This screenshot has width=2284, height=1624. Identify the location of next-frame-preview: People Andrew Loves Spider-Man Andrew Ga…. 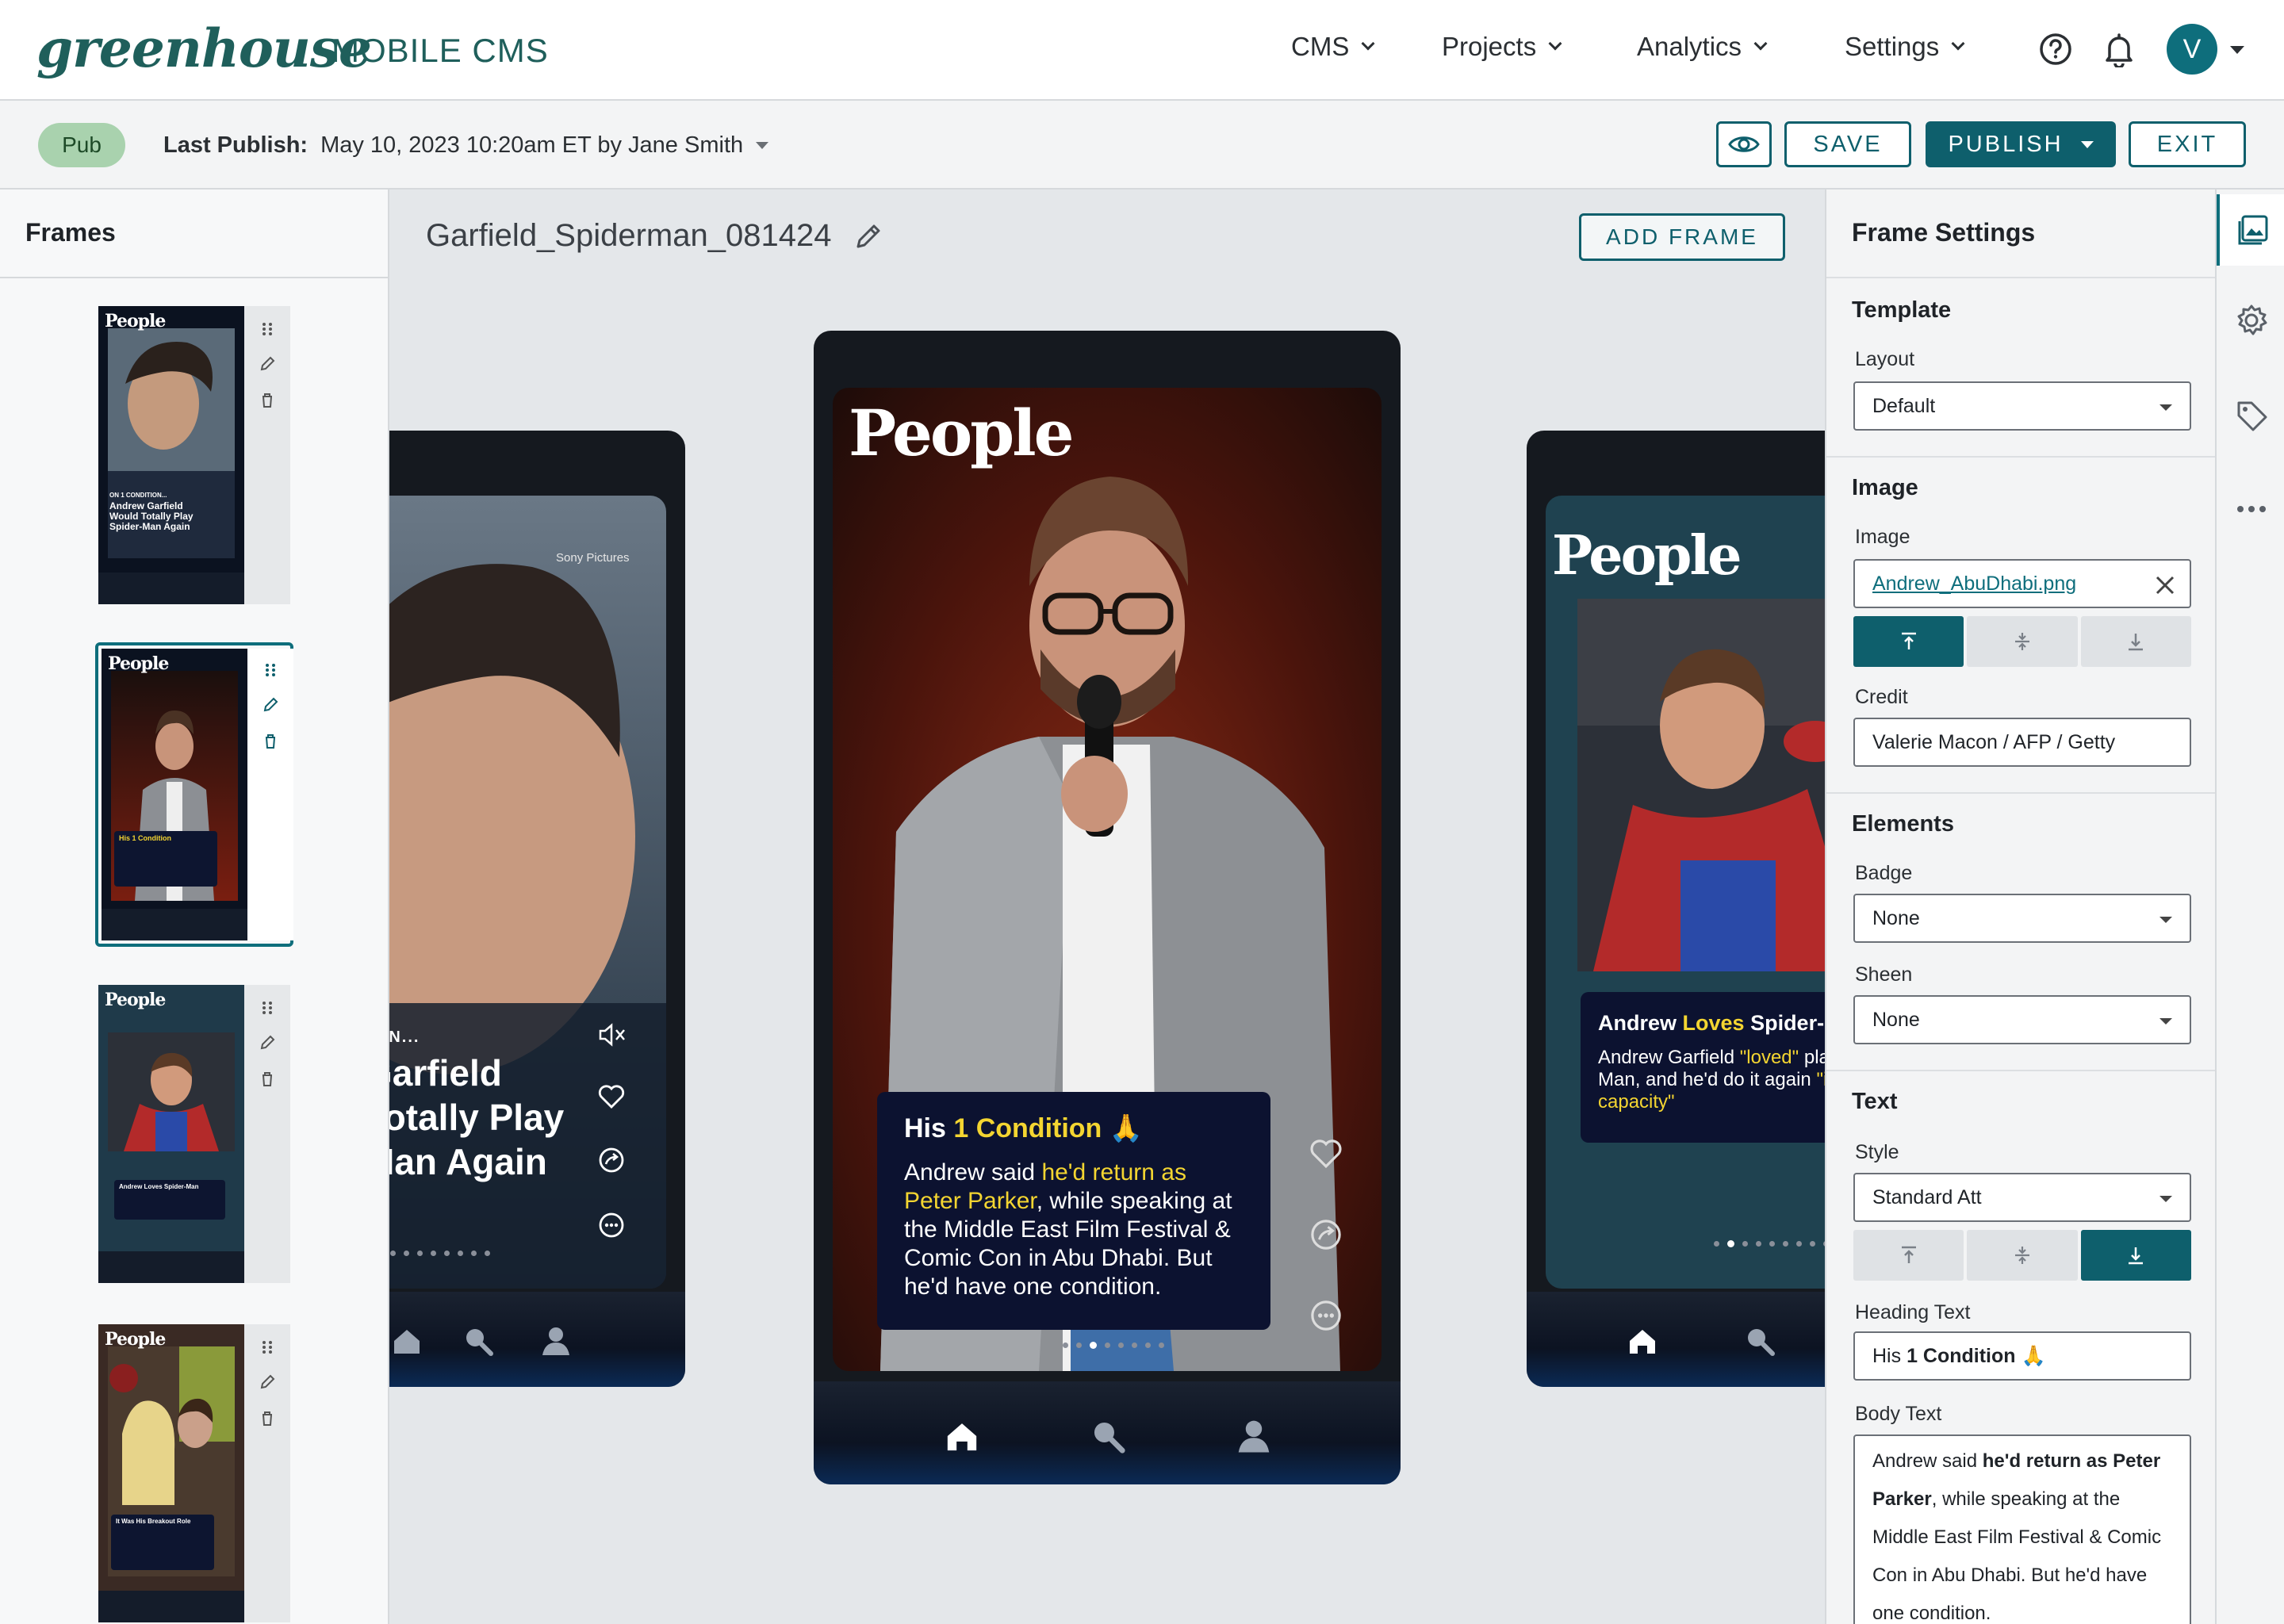
(1676, 909).